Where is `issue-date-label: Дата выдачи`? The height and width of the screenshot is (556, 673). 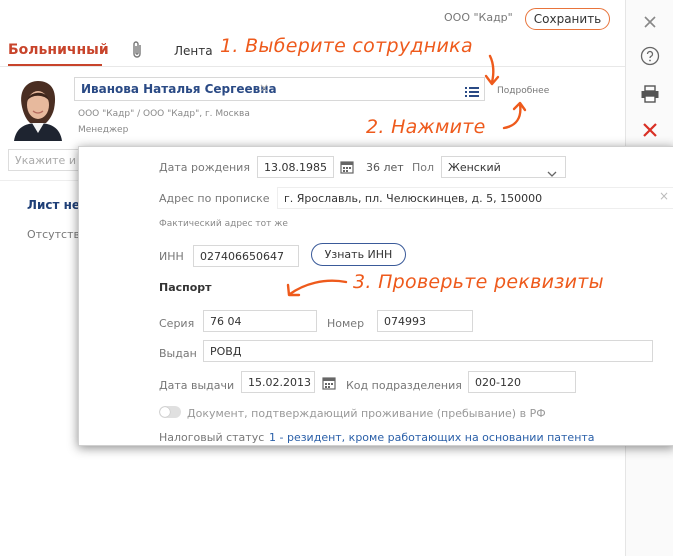
issue-date-label: Дата выдачи is located at coordinates (197, 385).